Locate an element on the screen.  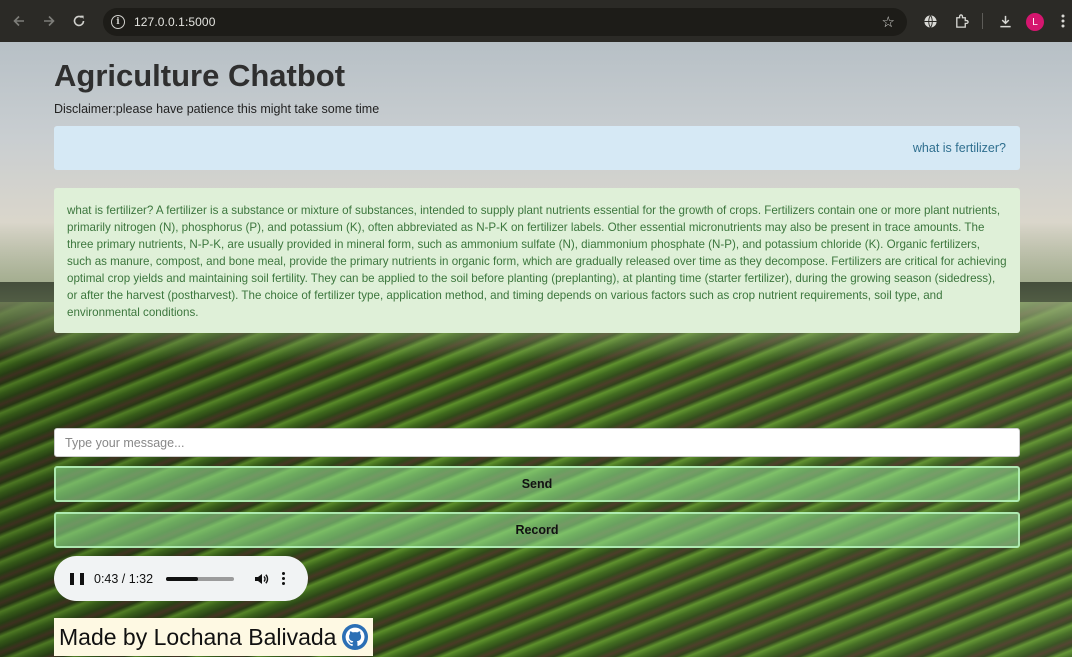
kebab-menu-icon is located at coordinates (1063, 21).